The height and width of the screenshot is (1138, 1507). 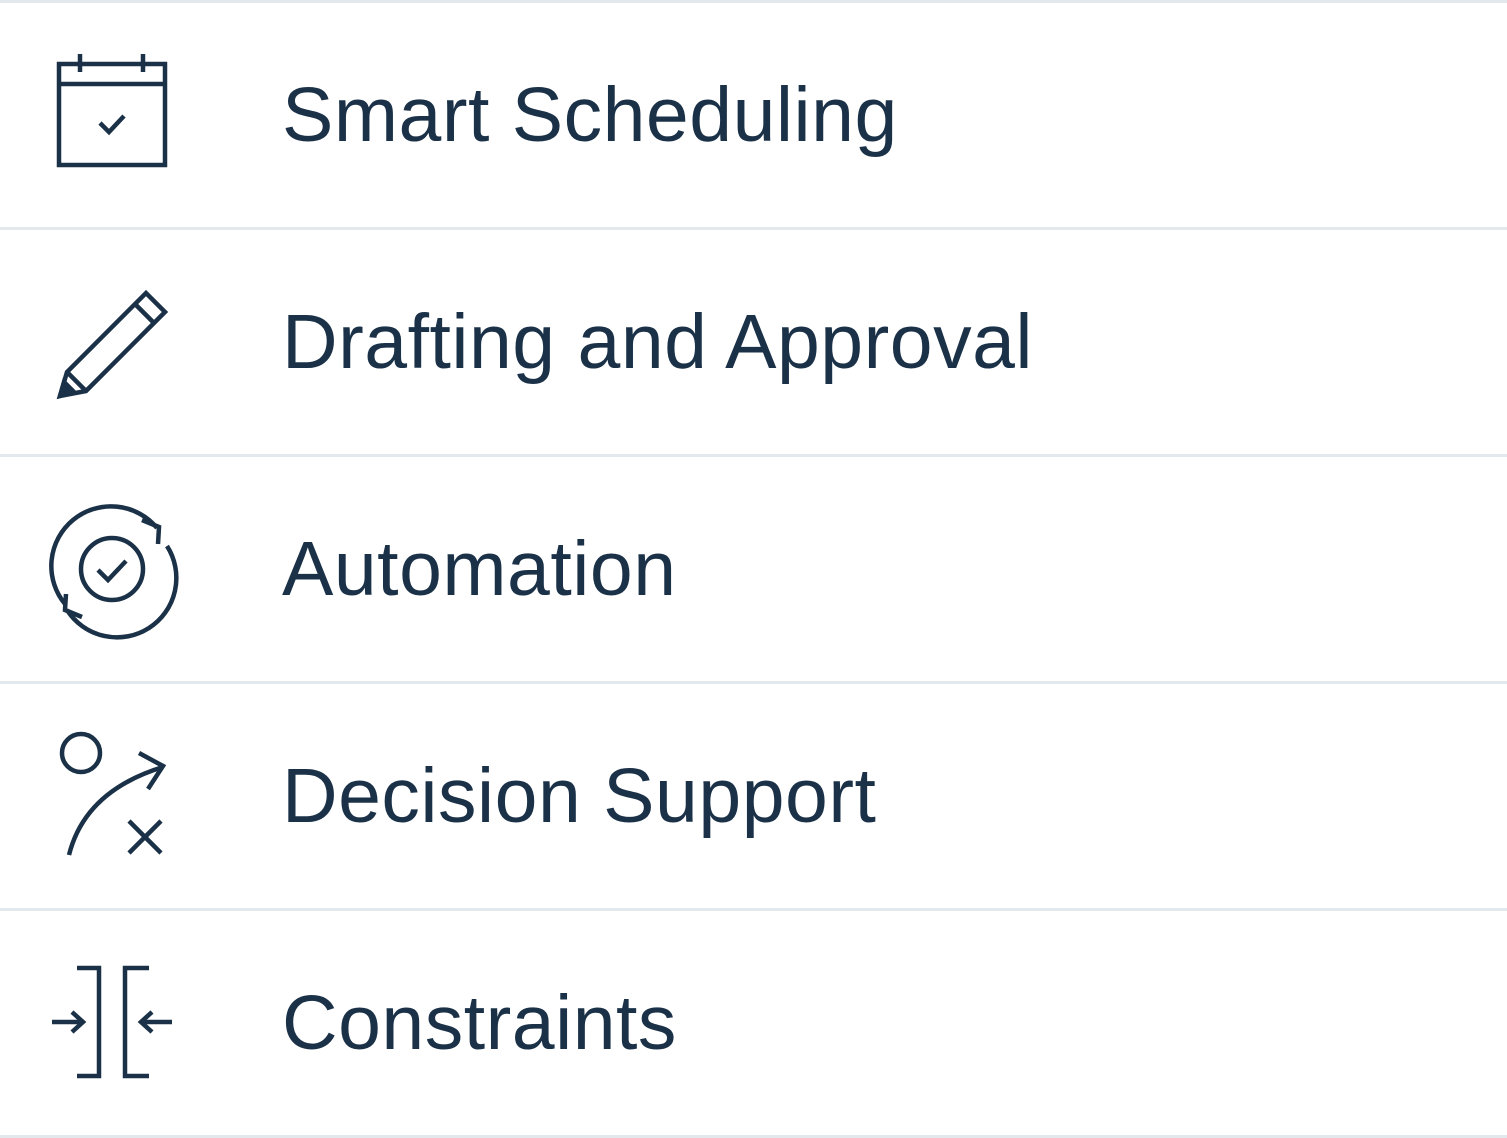 What do you see at coordinates (479, 568) in the screenshot?
I see `feature-label: Automation` at bounding box center [479, 568].